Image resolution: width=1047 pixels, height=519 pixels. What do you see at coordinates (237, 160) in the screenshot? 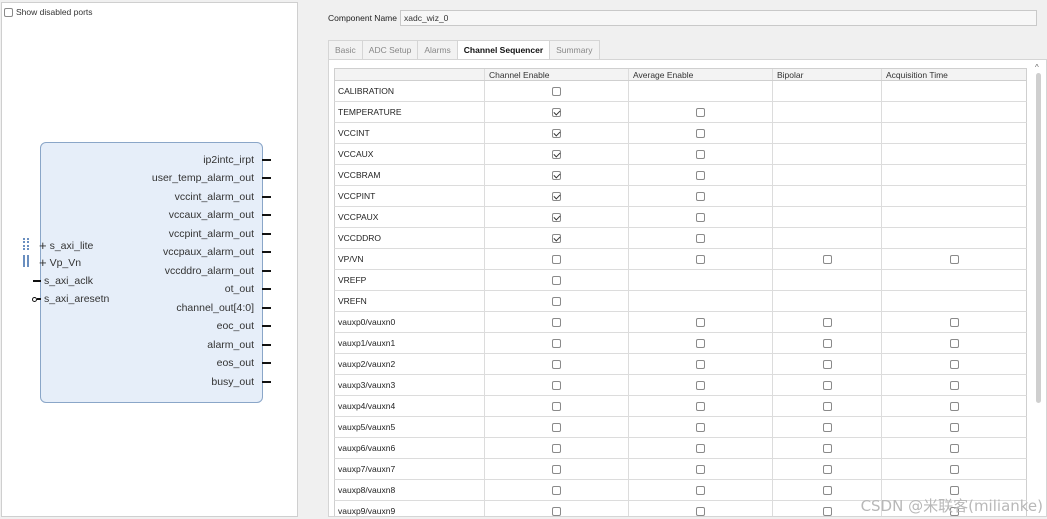
I see `output-port: ip2intc_irpt` at bounding box center [237, 160].